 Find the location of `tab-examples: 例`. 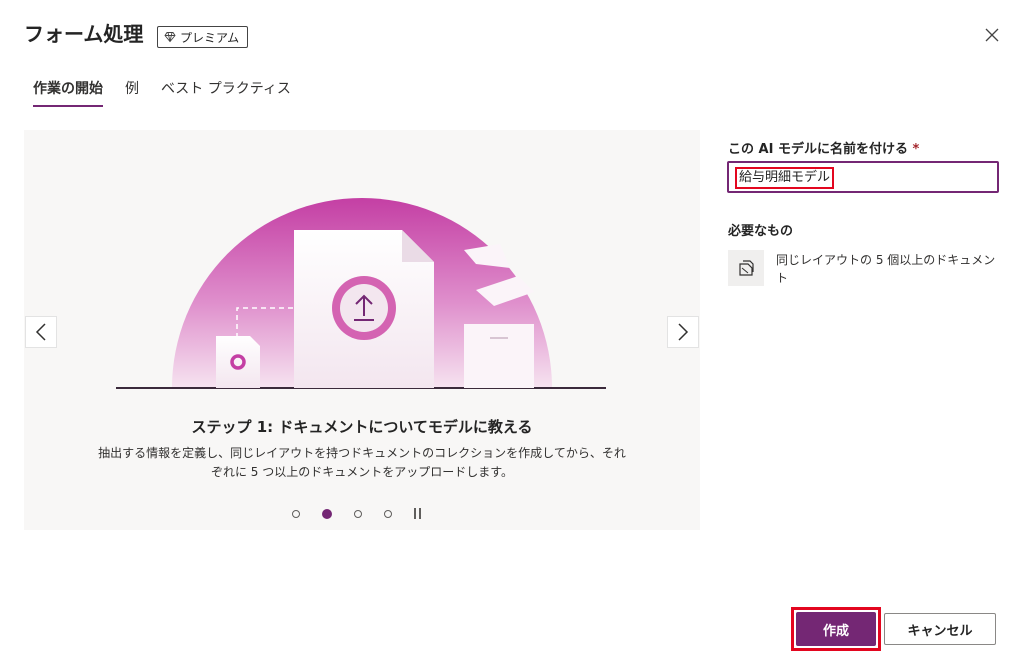

tab-examples: 例 is located at coordinates (132, 92).